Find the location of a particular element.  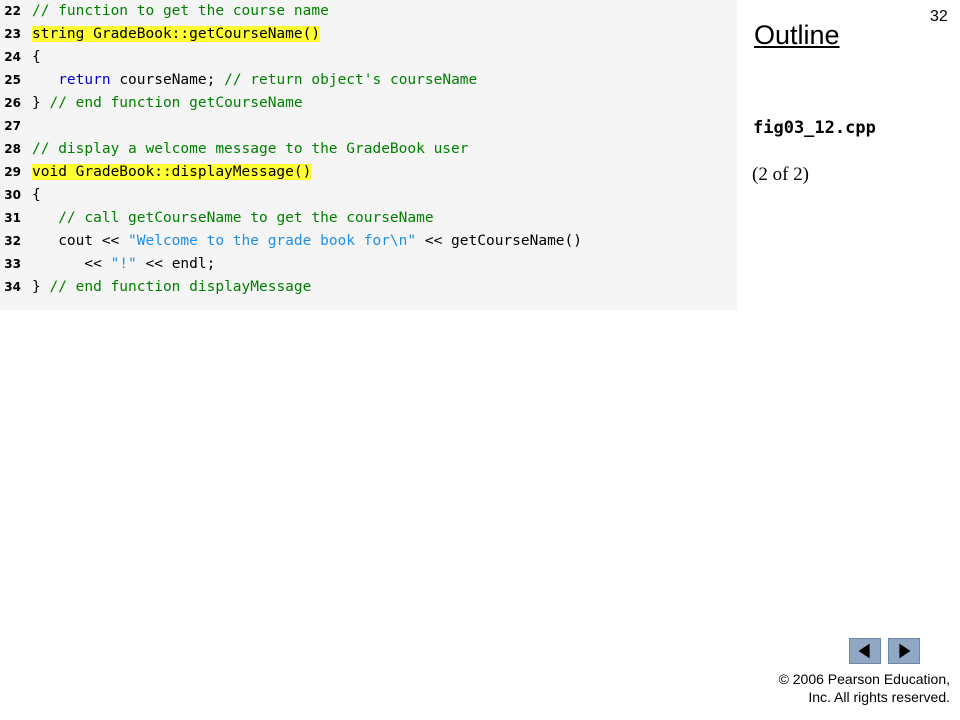

code-line: 33 << "!" << endl; is located at coordinates (368, 264).